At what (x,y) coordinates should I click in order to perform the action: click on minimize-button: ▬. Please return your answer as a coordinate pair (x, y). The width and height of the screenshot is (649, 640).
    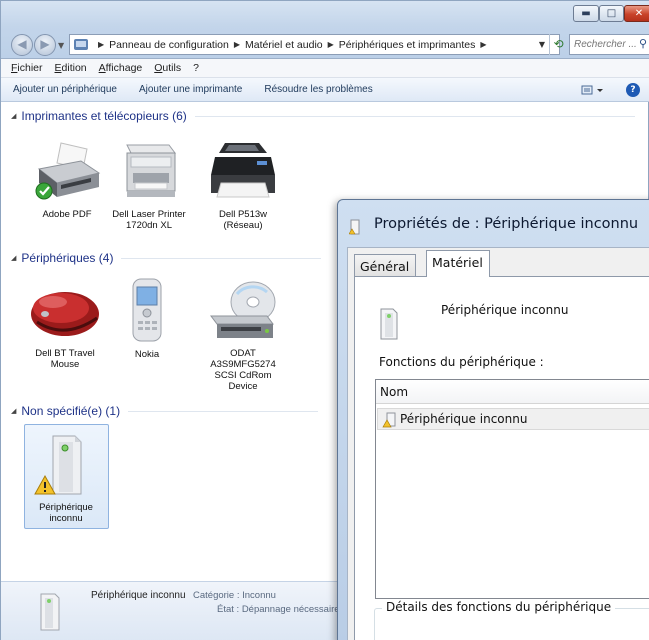
    Looking at the image, I should click on (586, 13).